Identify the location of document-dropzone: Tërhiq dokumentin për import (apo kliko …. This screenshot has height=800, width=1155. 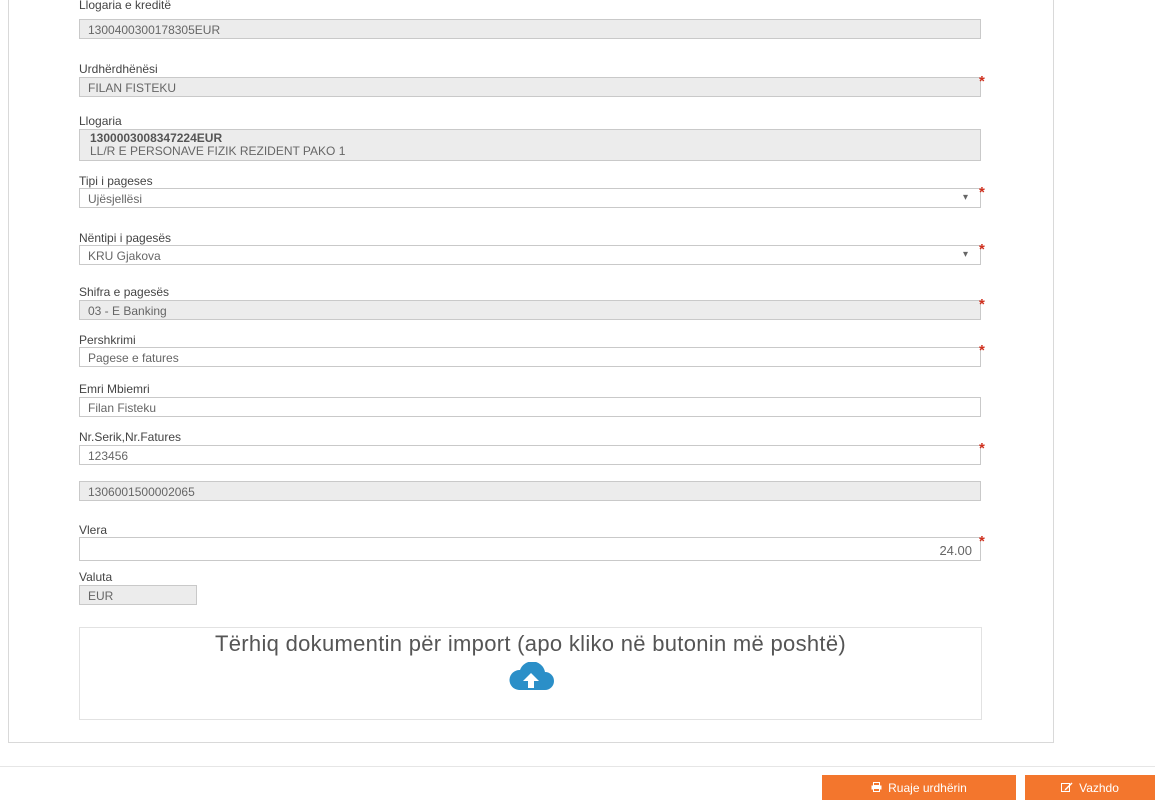
(530, 673).